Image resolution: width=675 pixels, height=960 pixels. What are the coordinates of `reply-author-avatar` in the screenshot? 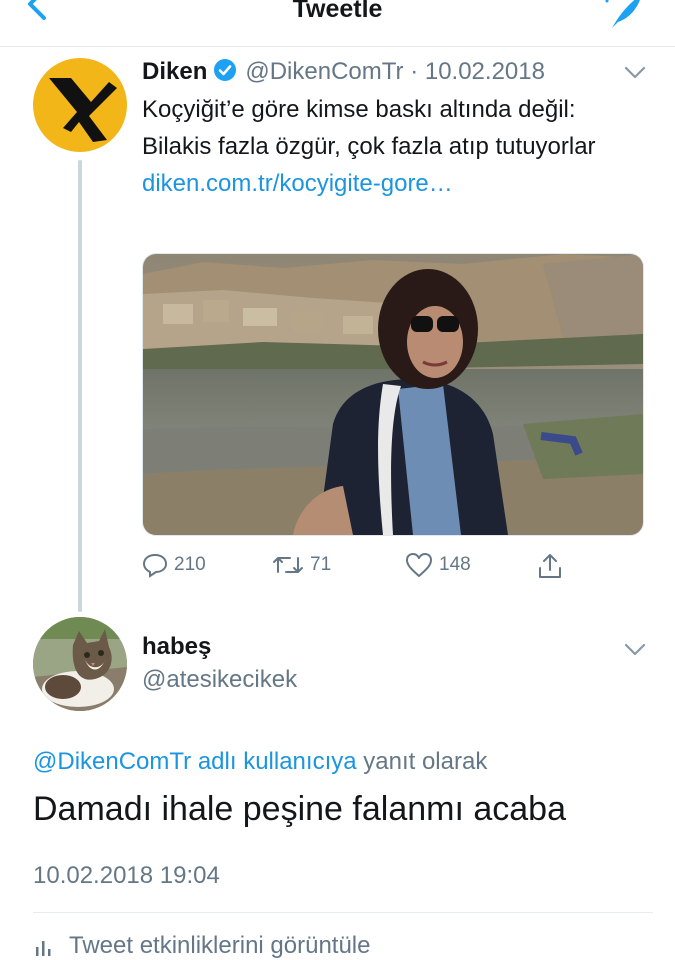 It's located at (80, 664).